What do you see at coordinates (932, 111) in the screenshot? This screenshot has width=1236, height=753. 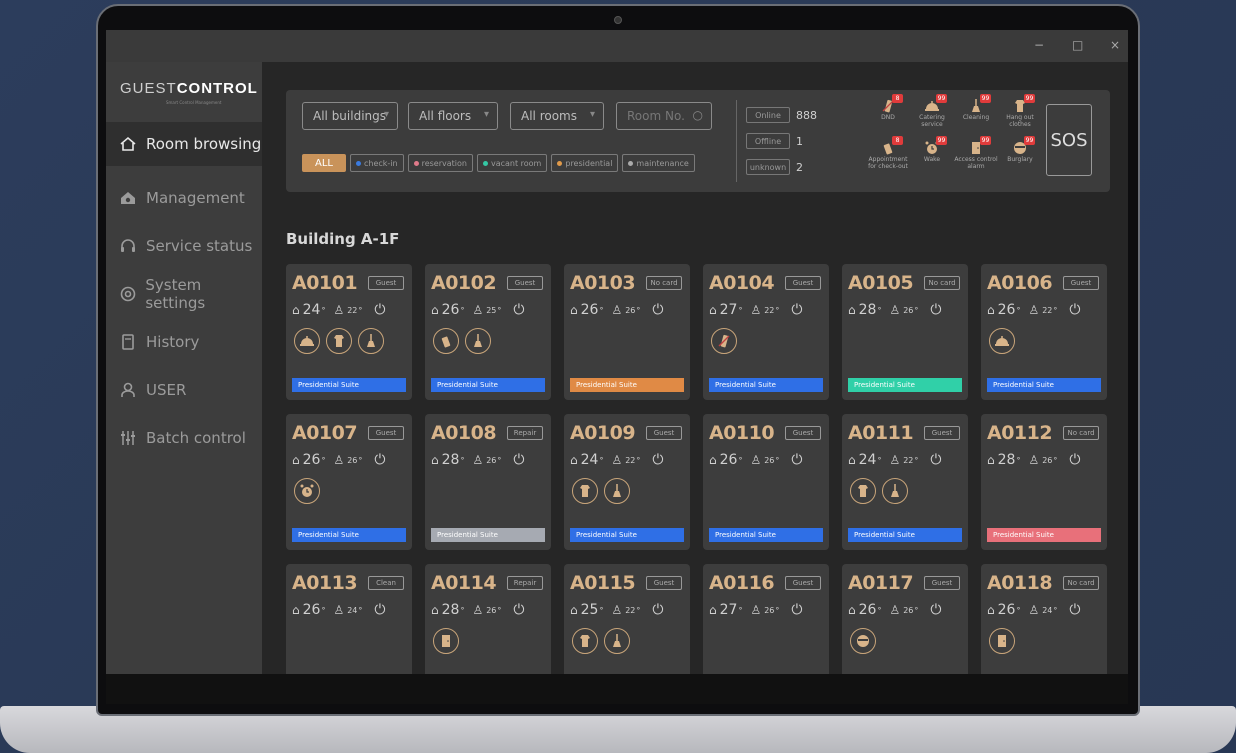 I see `alert-catering-service: 99 Catering service` at bounding box center [932, 111].